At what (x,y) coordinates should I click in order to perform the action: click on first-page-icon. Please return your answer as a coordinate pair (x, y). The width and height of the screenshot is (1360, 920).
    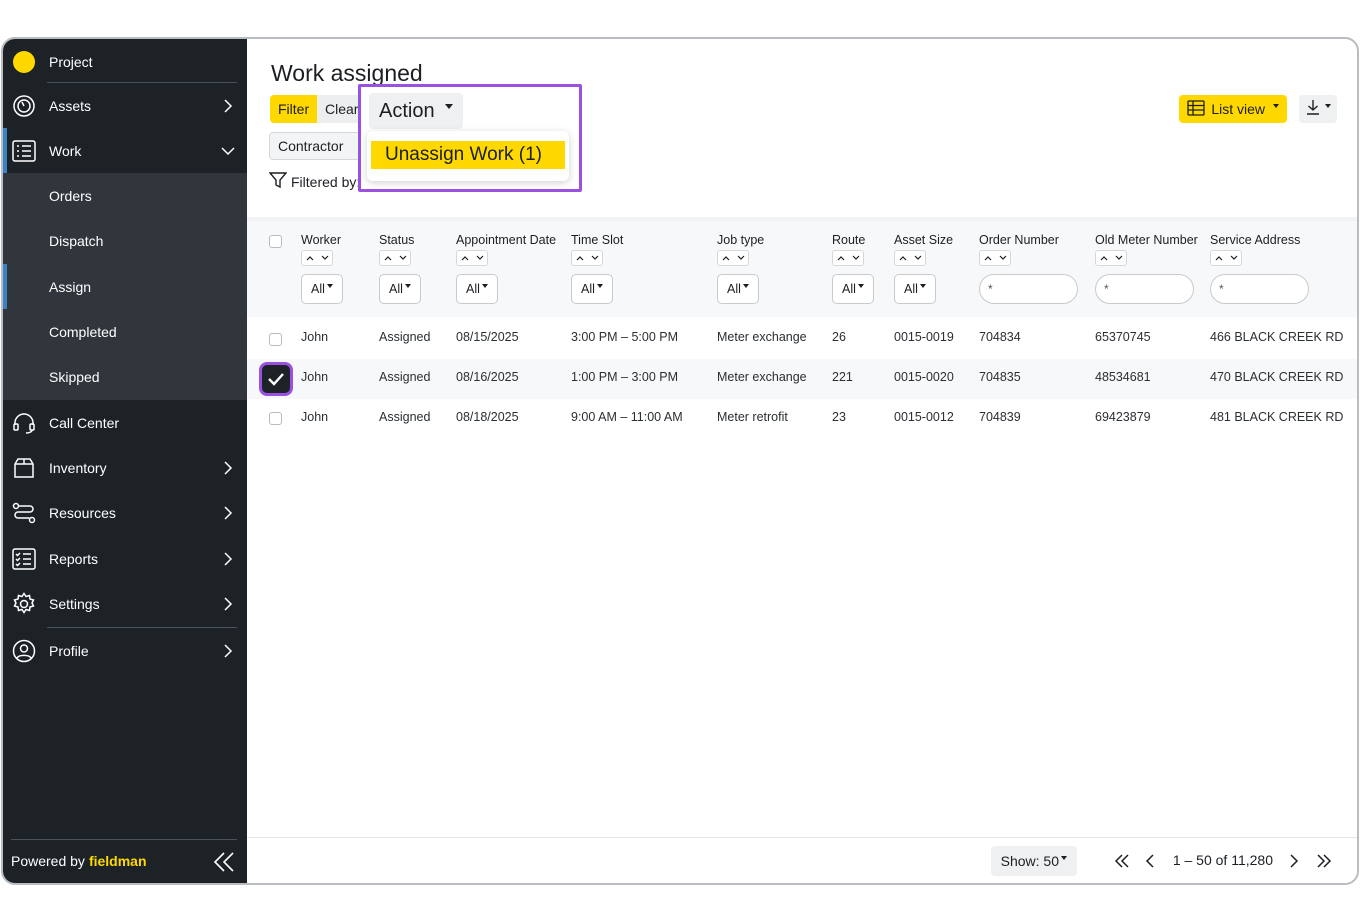
    Looking at the image, I should click on (1122, 861).